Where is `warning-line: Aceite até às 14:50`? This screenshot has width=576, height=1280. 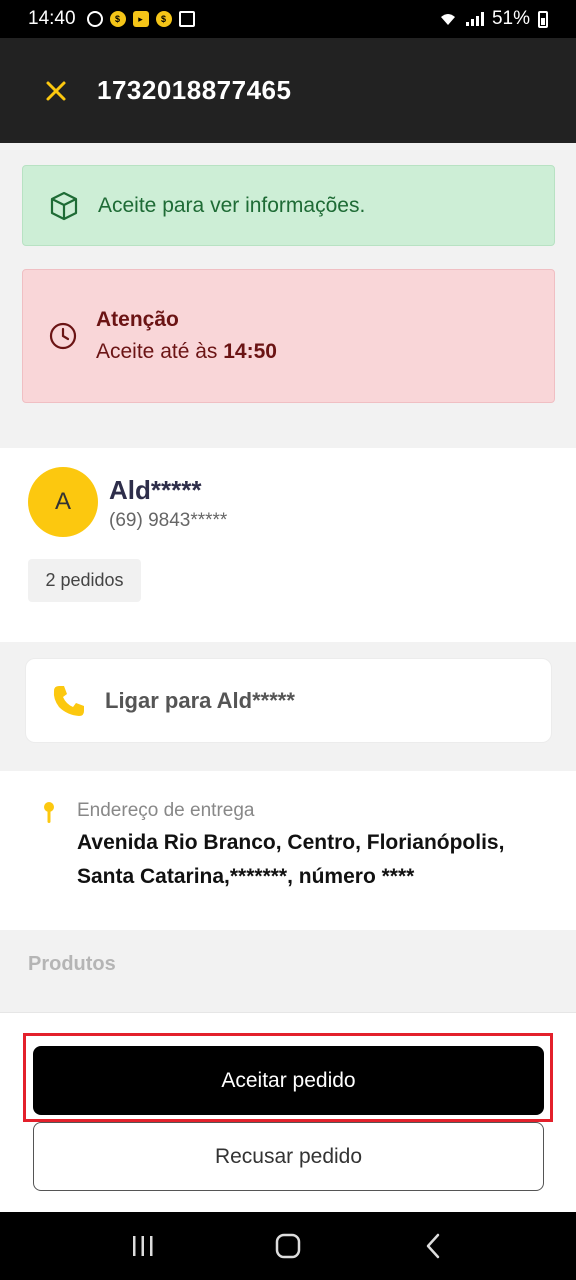
warning-line: Aceite até às 14:50 is located at coordinates (186, 352).